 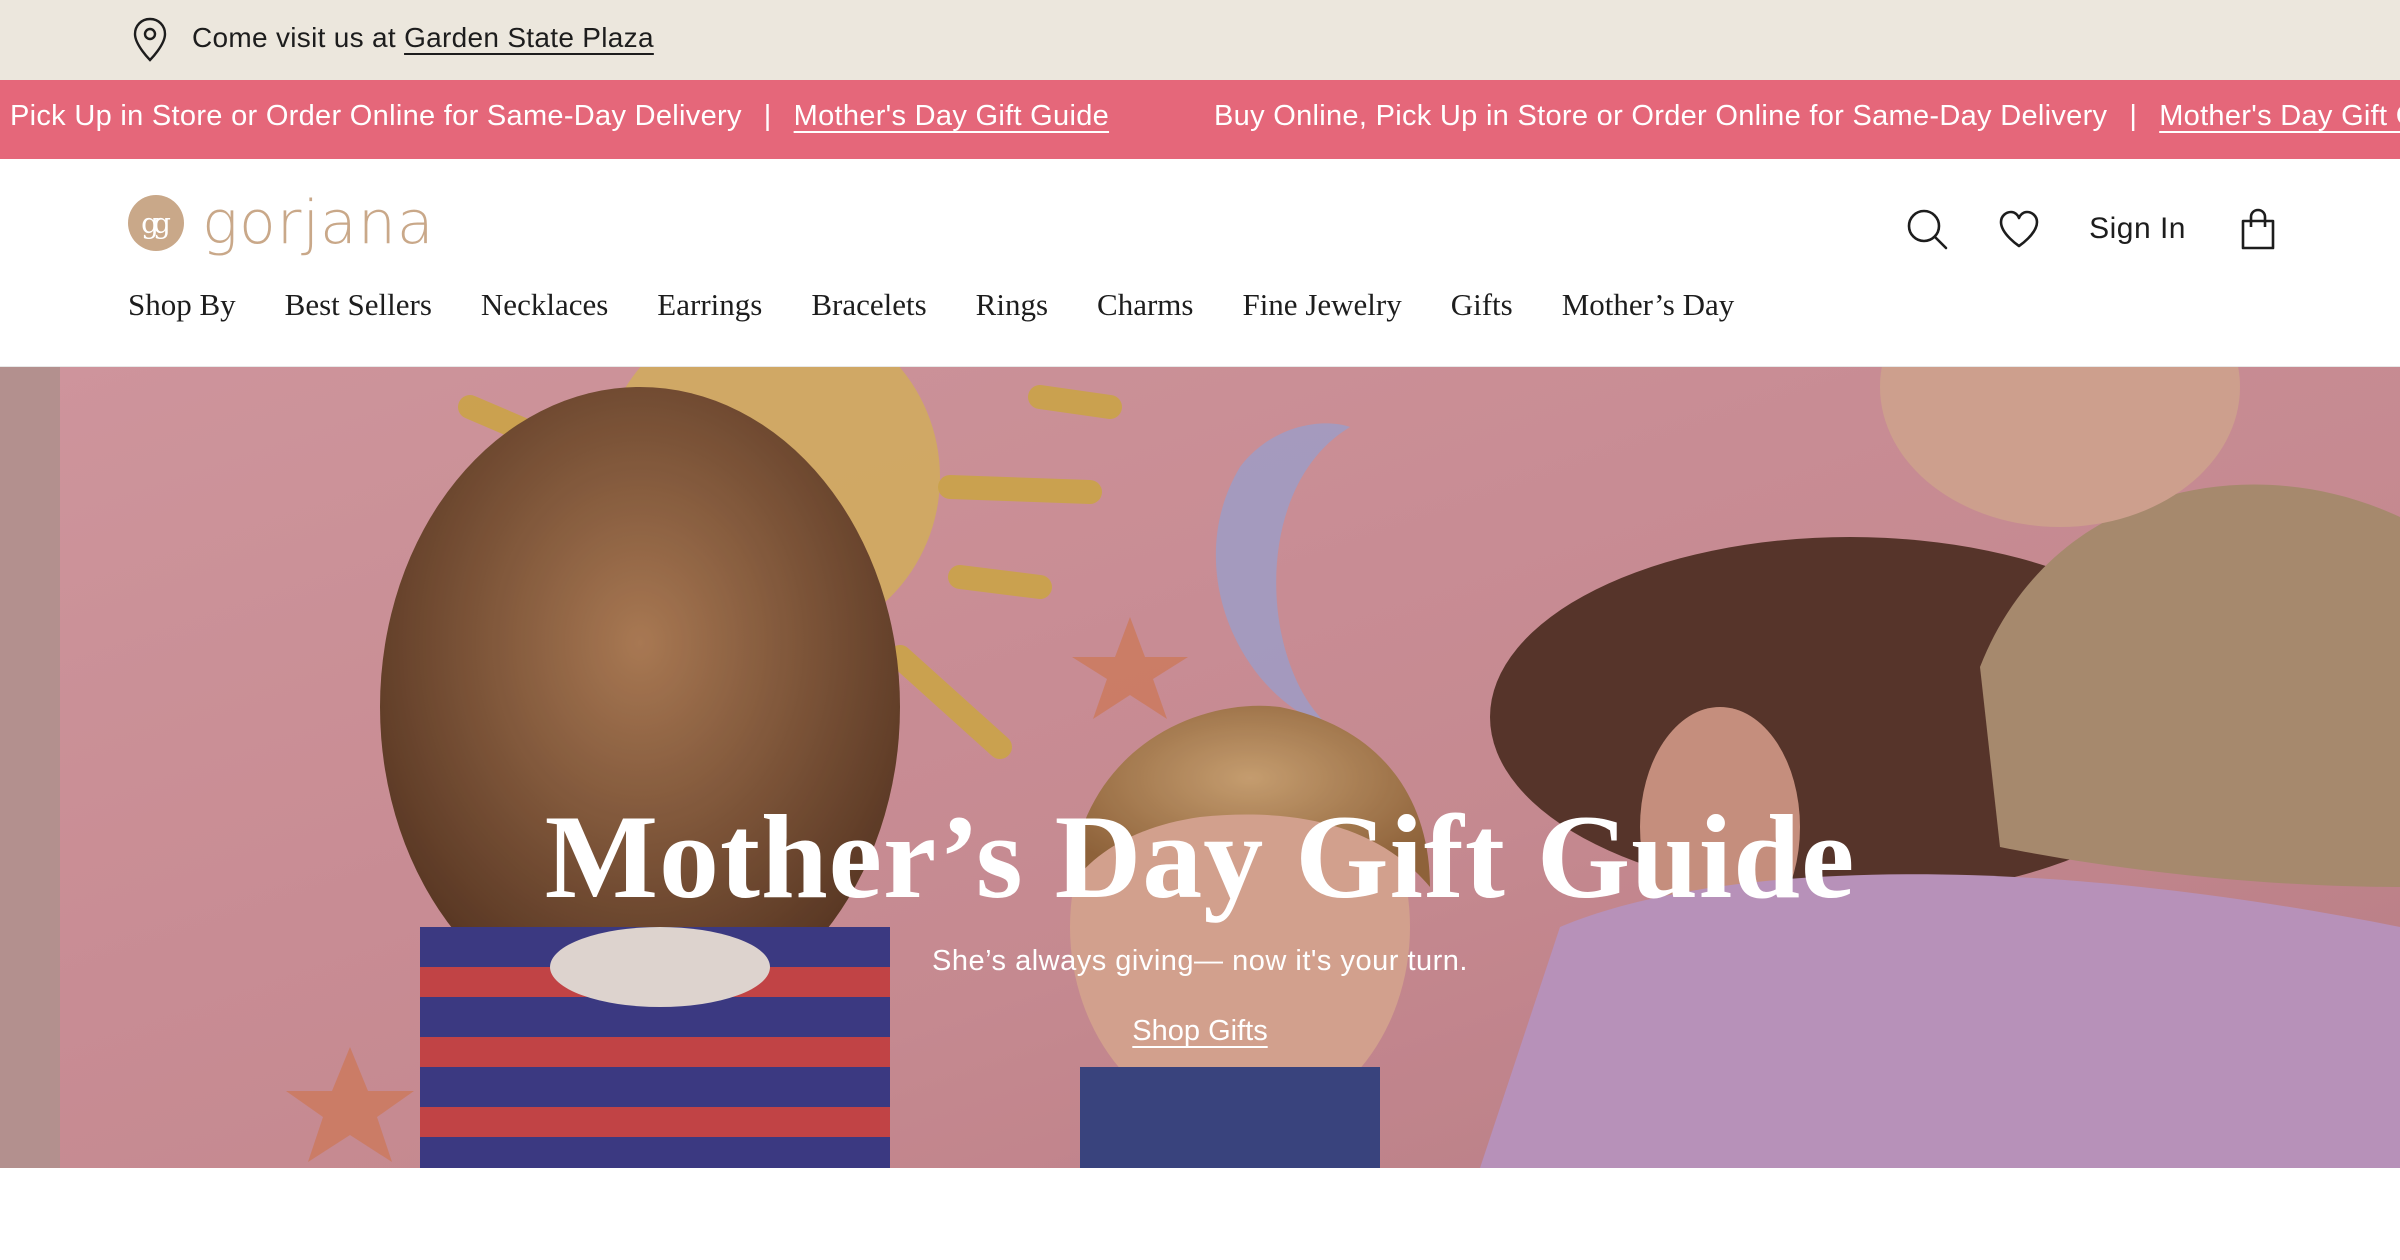 What do you see at coordinates (2019, 229) in the screenshot?
I see `heart-icon` at bounding box center [2019, 229].